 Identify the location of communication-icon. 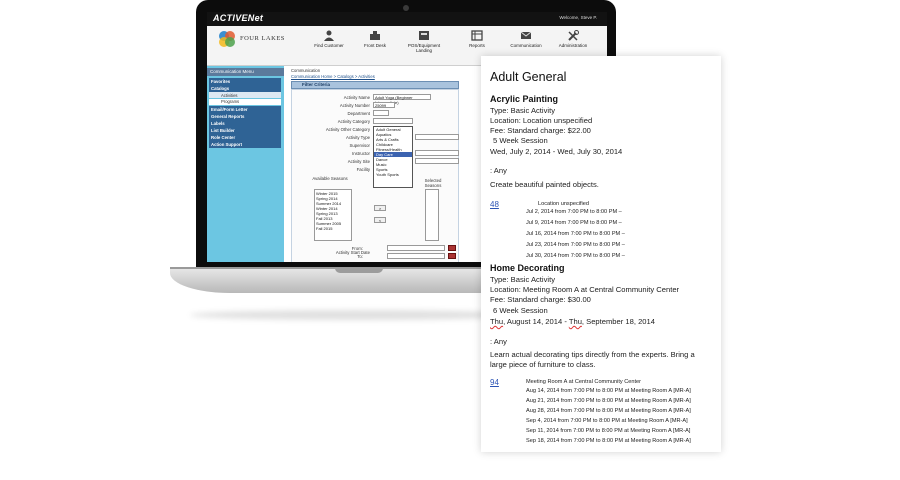
(526, 35).